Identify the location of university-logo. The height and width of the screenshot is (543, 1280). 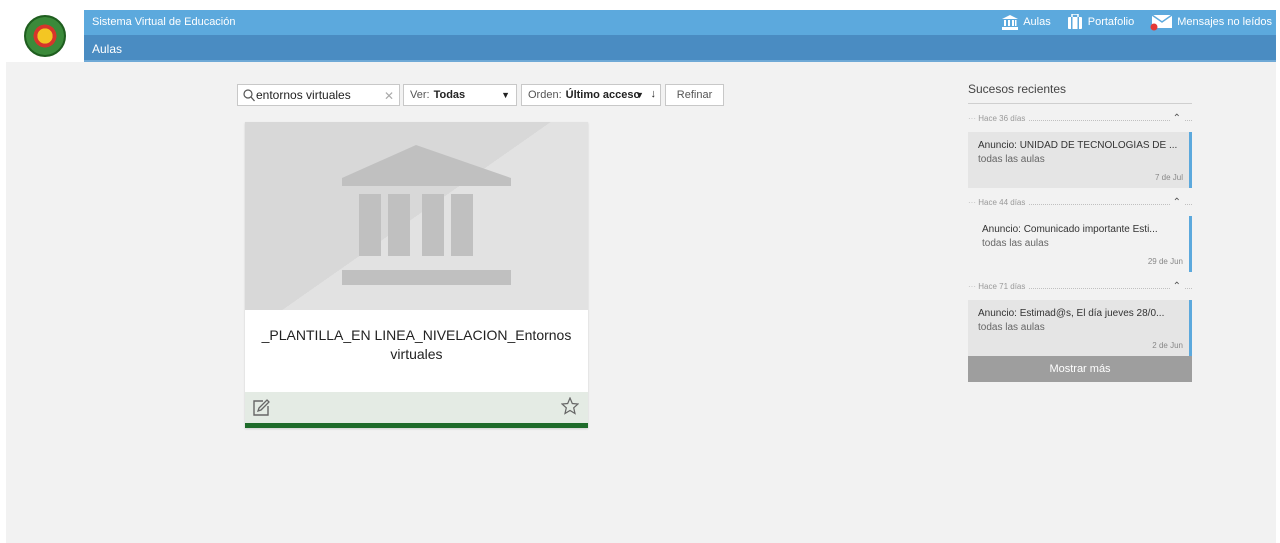
(45, 36).